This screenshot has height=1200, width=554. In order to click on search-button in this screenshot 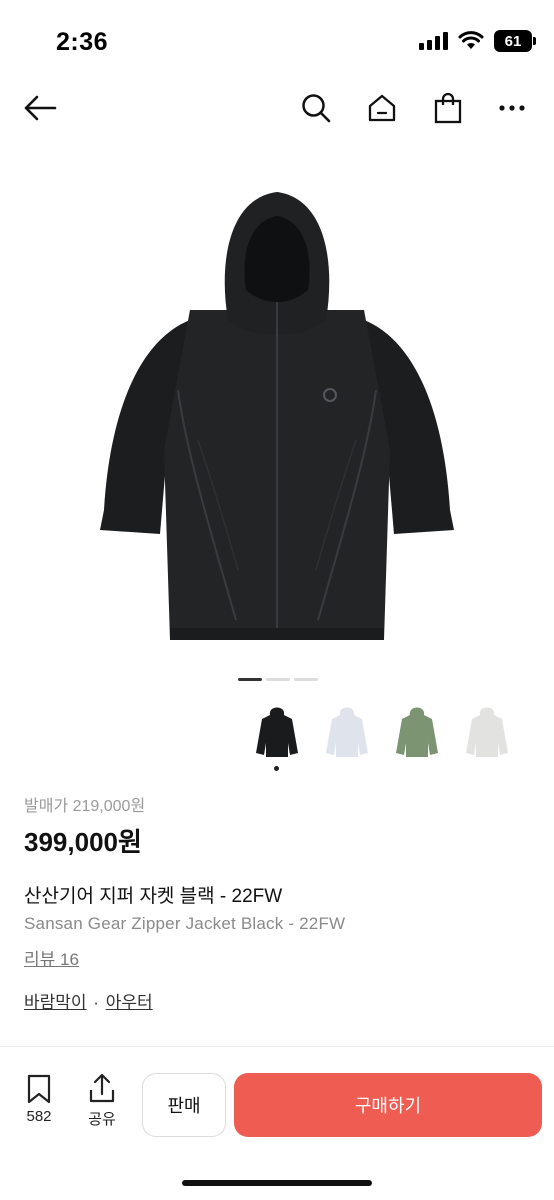, I will do `click(316, 108)`.